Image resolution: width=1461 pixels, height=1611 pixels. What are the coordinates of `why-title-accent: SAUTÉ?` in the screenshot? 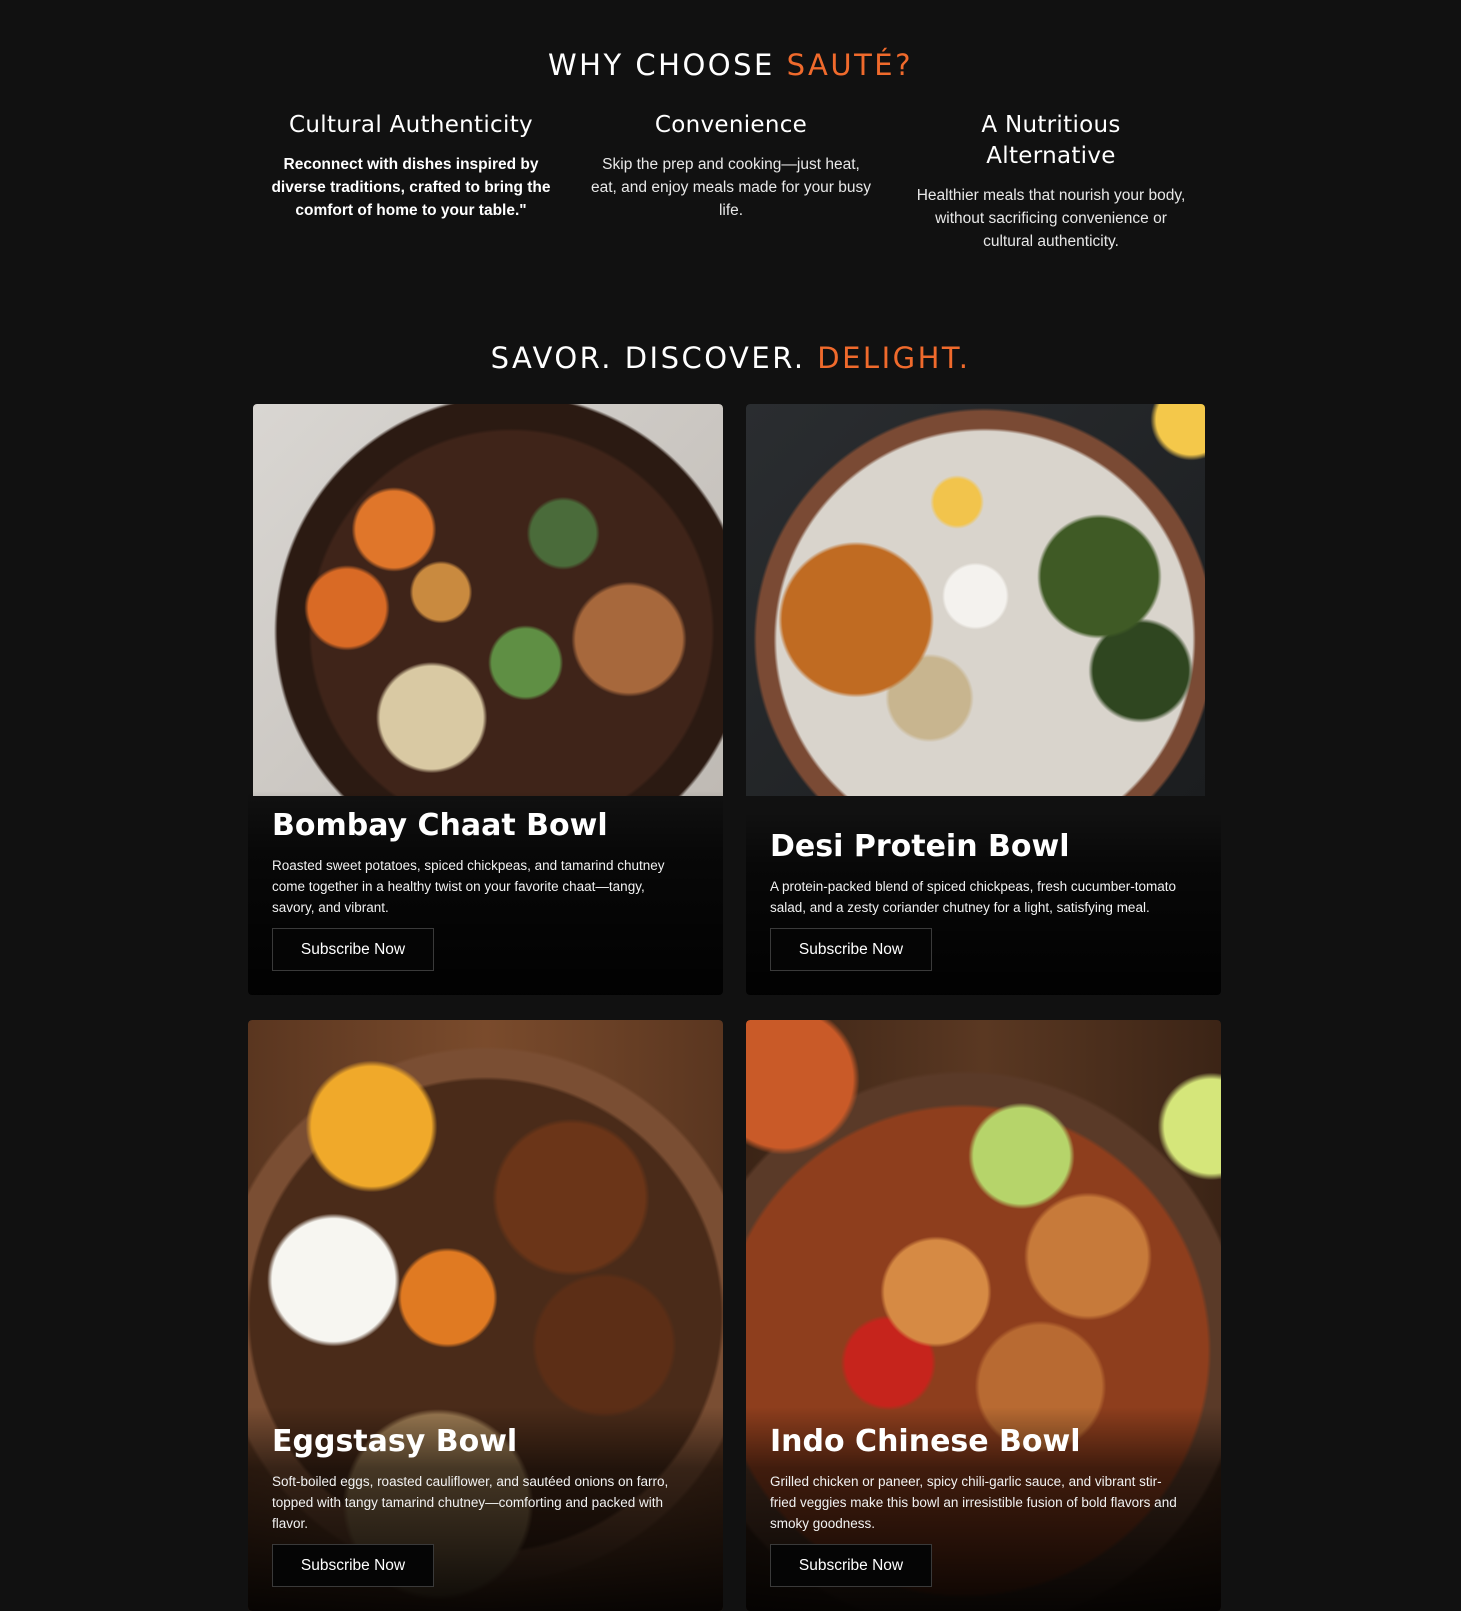 It's located at (850, 65).